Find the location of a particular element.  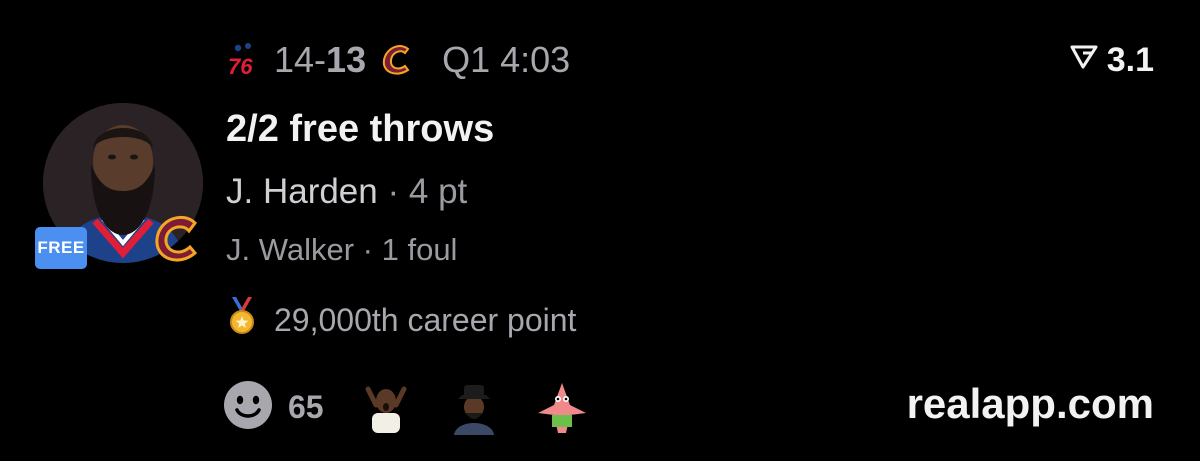

score: 14 - 13 is located at coordinates (320, 60).